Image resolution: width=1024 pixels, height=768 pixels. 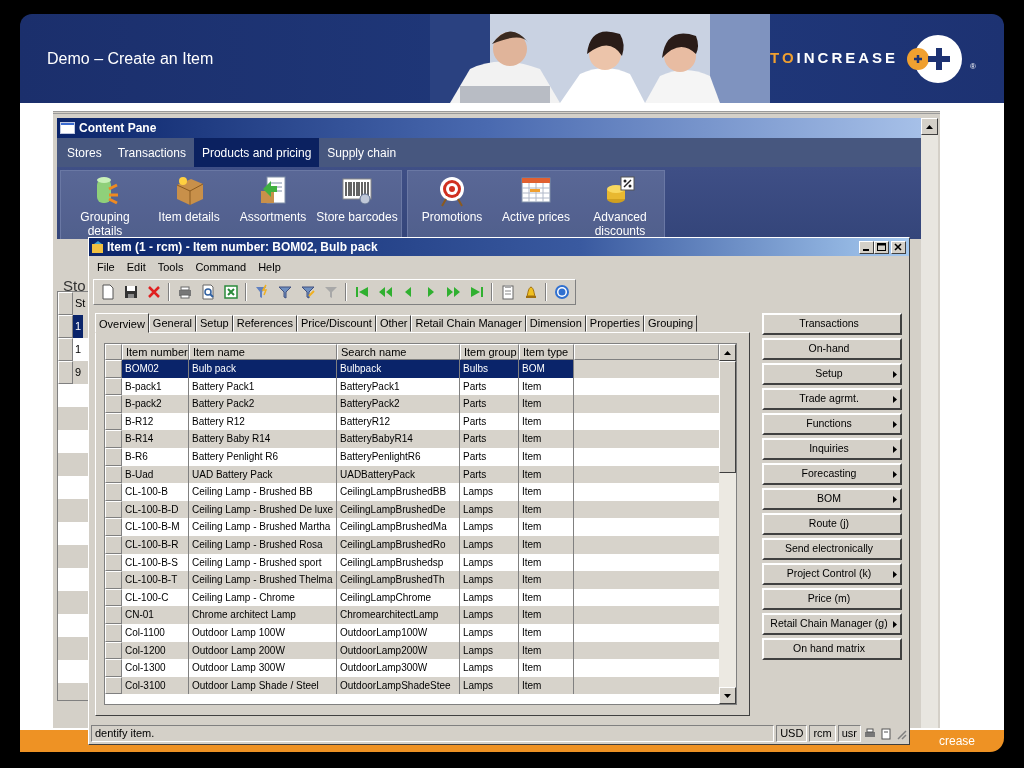 What do you see at coordinates (263, 668) in the screenshot?
I see `table-cell: Outdoor Lamp 300W` at bounding box center [263, 668].